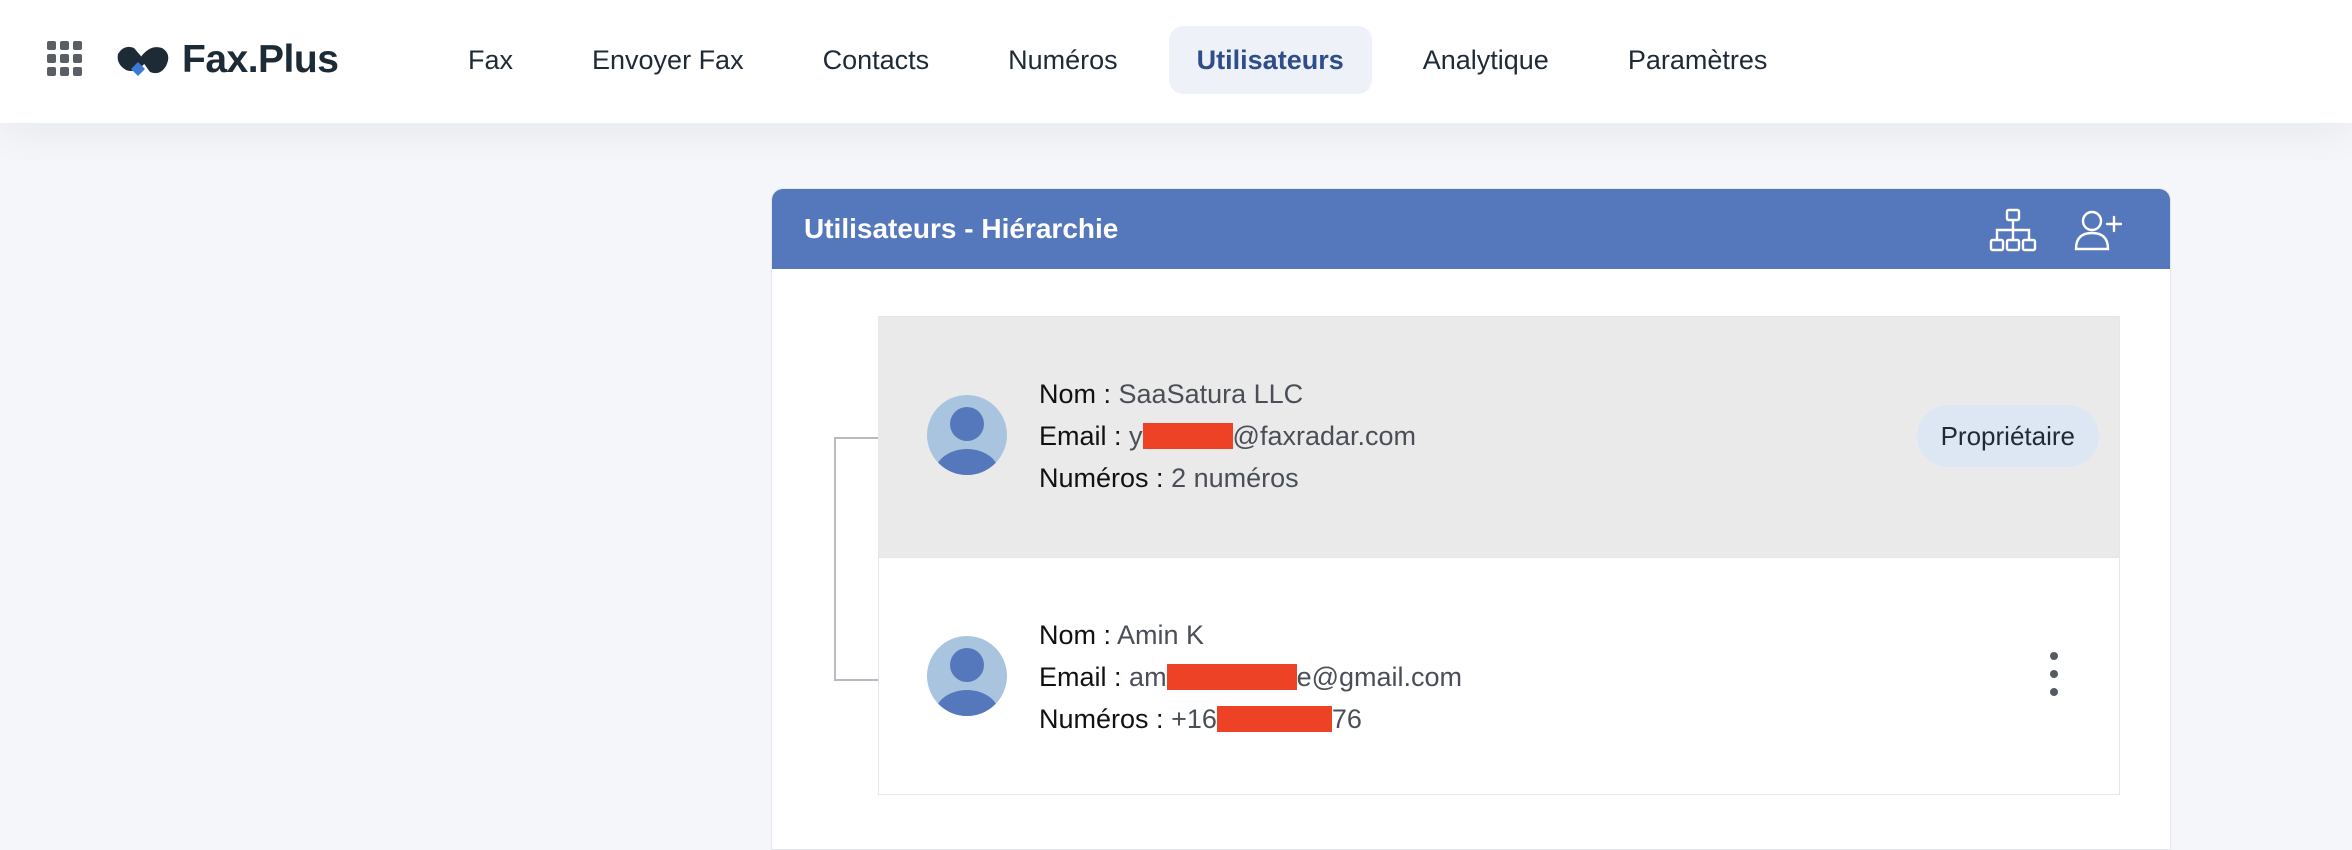 Image resolution: width=2352 pixels, height=850 pixels. What do you see at coordinates (2007, 436) in the screenshot?
I see `role-badge: Propriétaire` at bounding box center [2007, 436].